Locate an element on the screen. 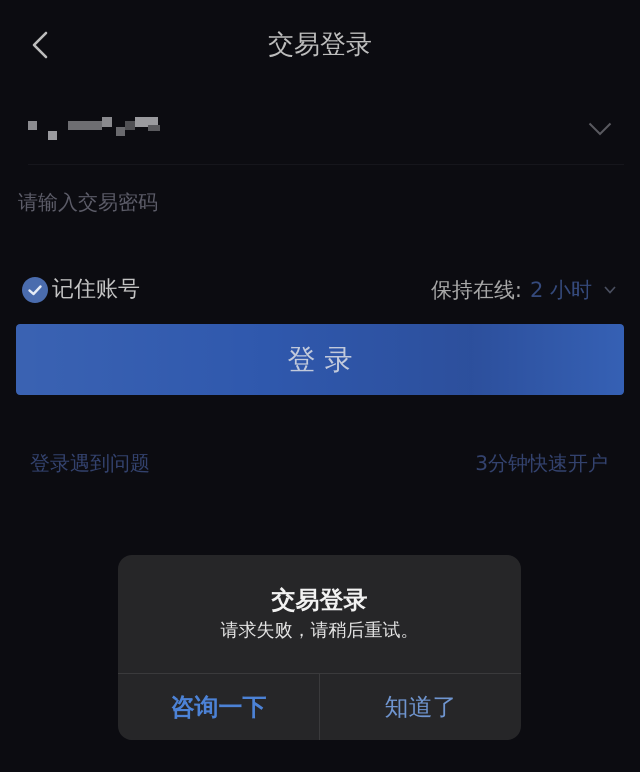 The height and width of the screenshot is (772, 640). keep-online-label: 保持在线: is located at coordinates (476, 290).